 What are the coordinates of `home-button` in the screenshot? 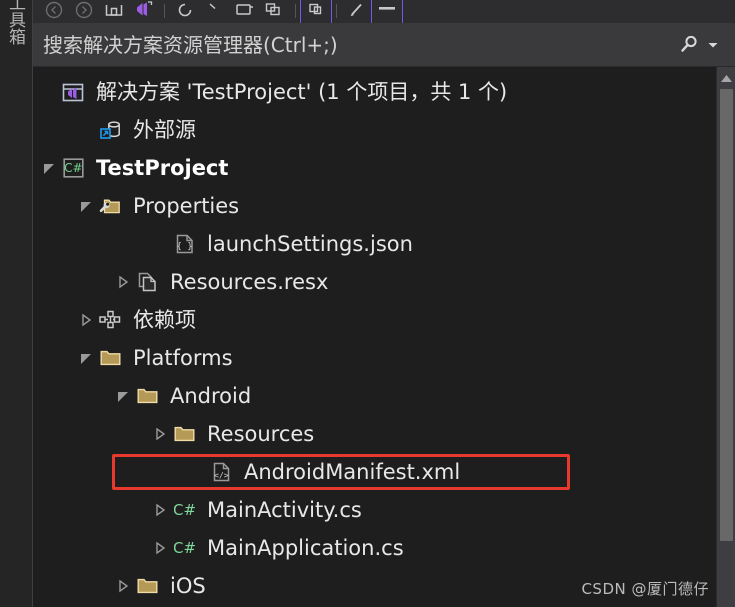 It's located at (114, 11).